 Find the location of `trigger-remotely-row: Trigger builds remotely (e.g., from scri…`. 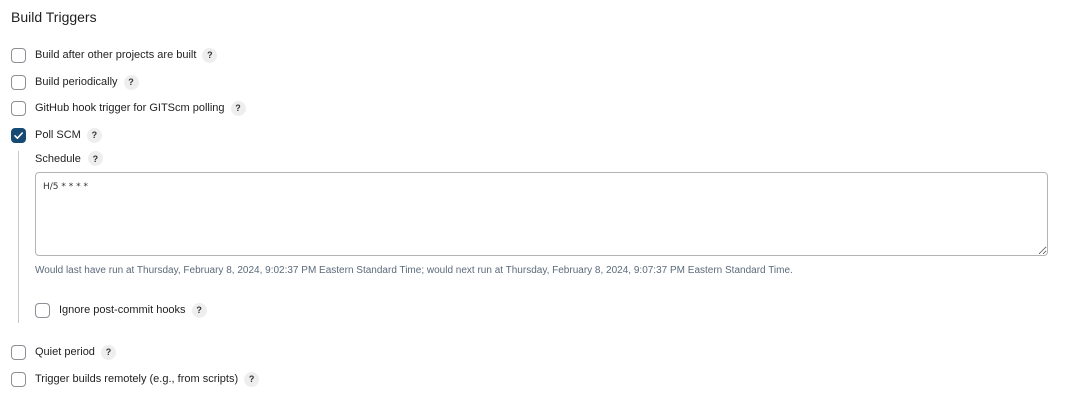

trigger-remotely-row: Trigger builds remotely (e.g., from scri… is located at coordinates (135, 379).